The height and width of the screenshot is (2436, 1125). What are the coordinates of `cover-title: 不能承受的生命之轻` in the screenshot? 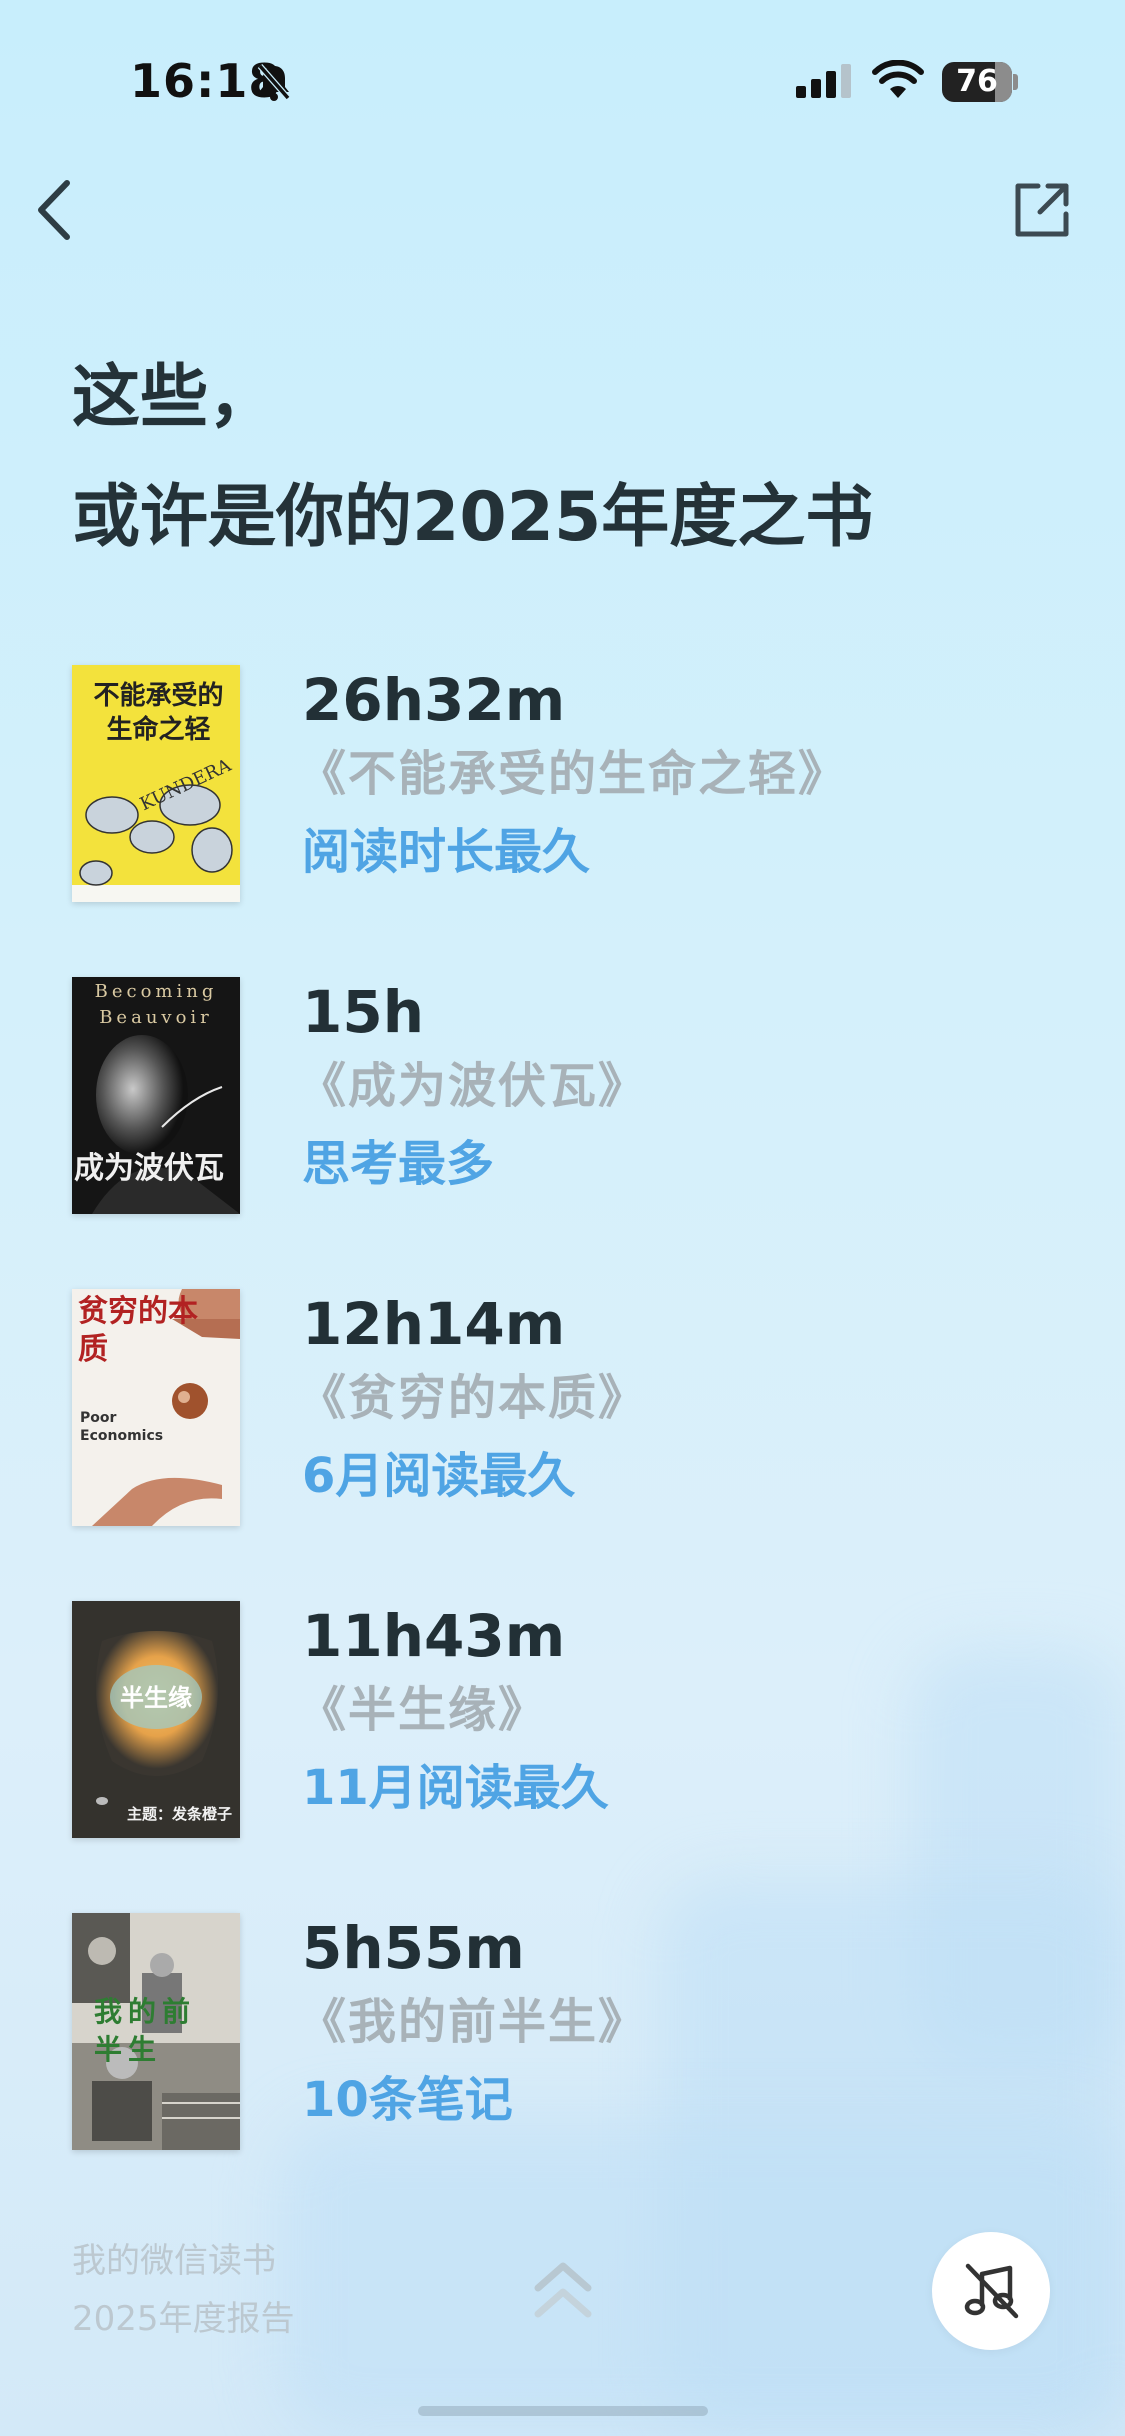 It's located at (158, 713).